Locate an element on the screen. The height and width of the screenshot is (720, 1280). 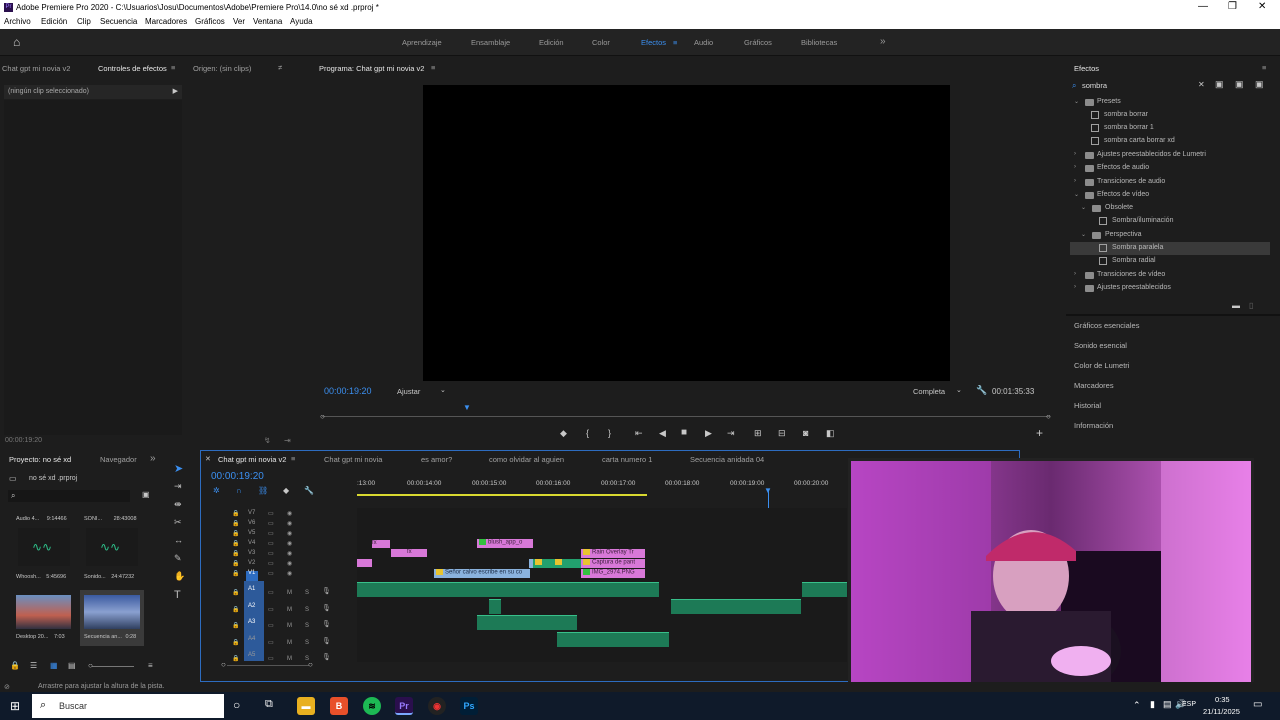
tree-sombra-radial: Sombra radial is located at coordinates (1170, 261).